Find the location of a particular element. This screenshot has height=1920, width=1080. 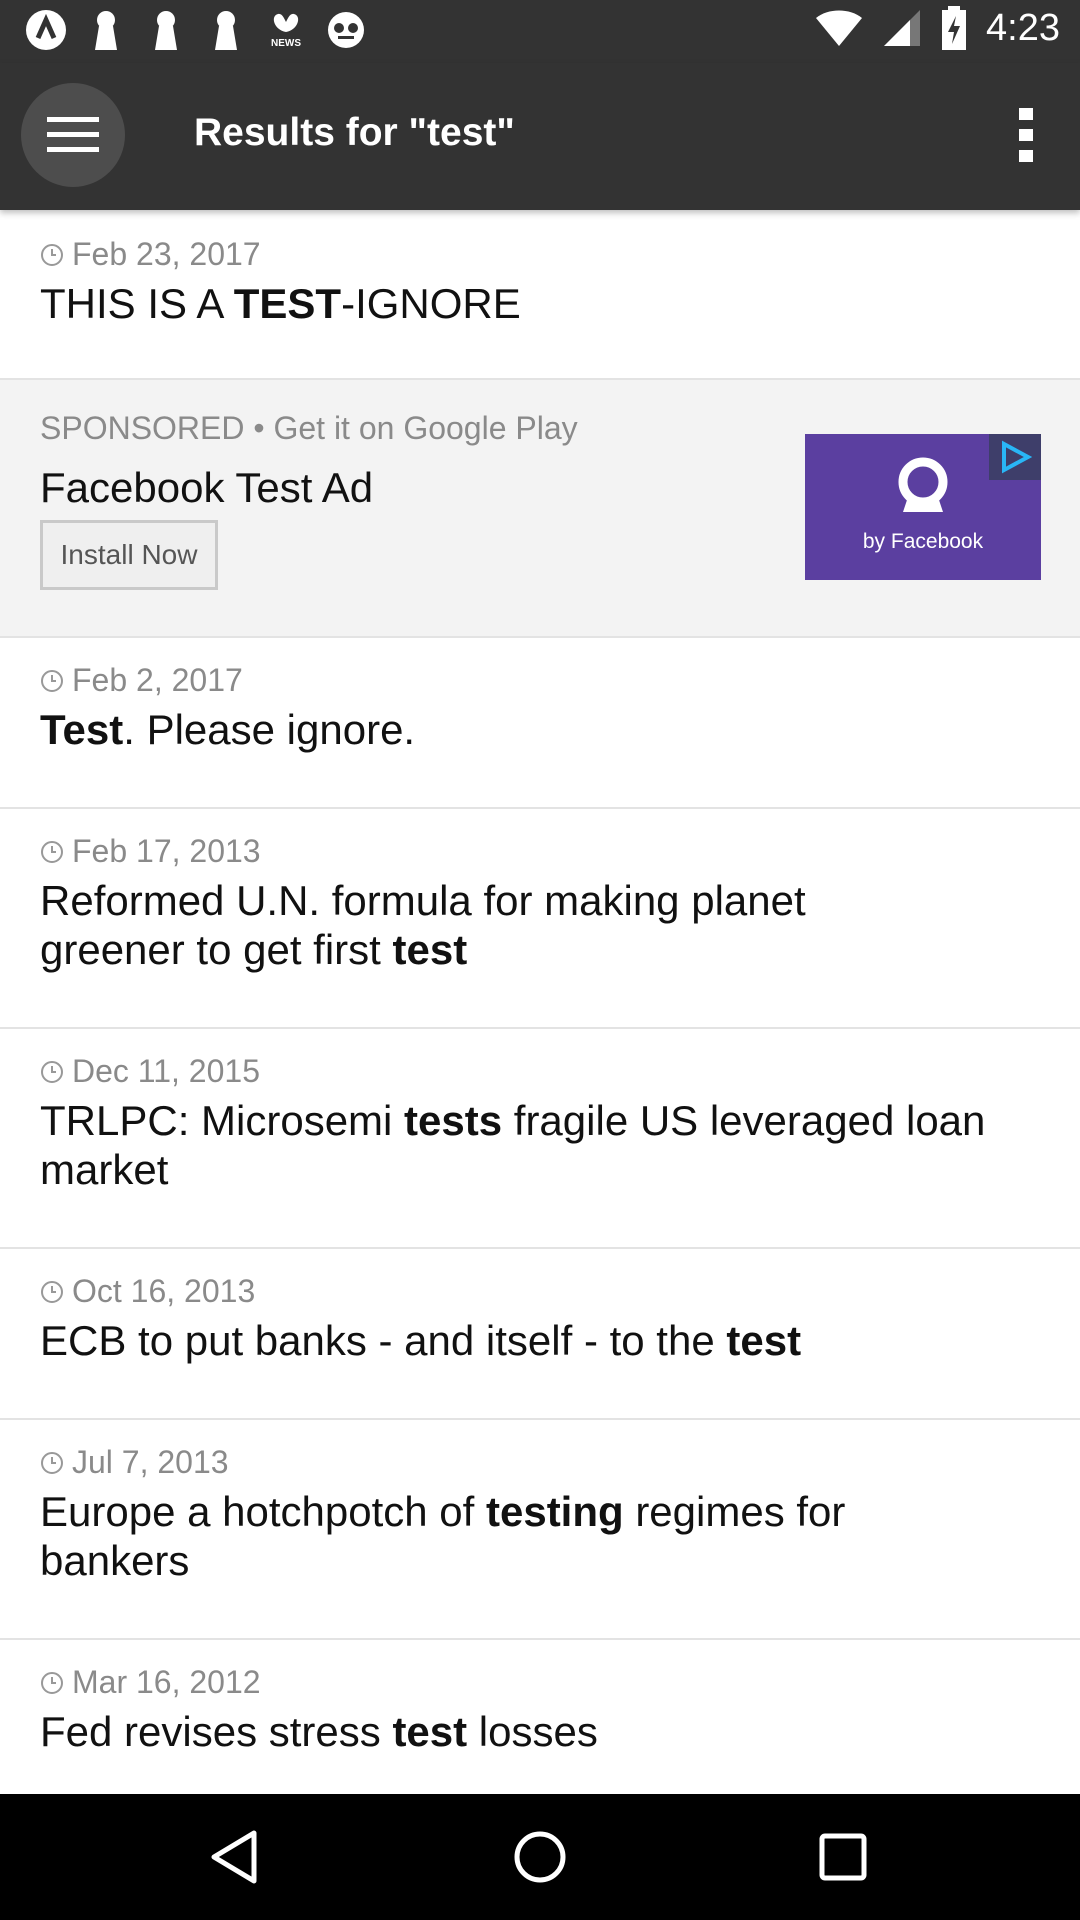

result-date: Dec 11, 2015 is located at coordinates (540, 1071).